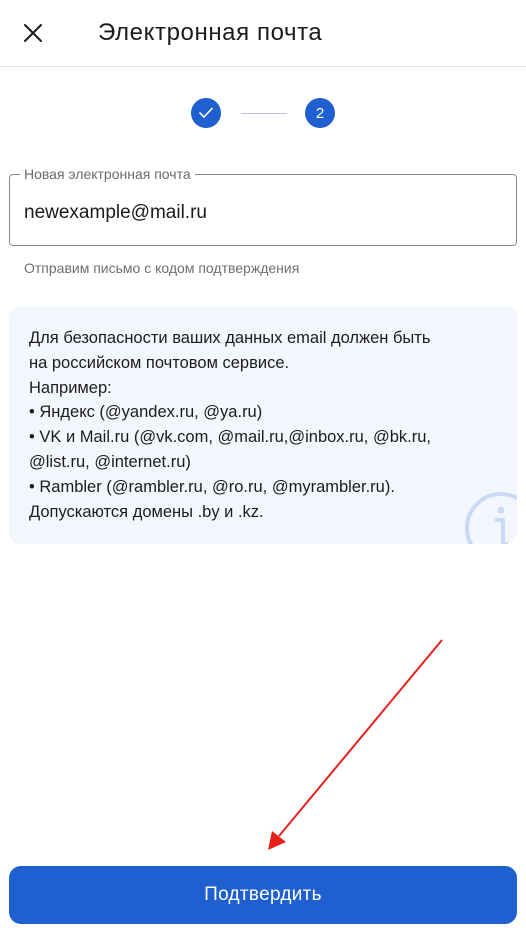 The height and width of the screenshot is (941, 526). I want to click on close-button, so click(33, 33).